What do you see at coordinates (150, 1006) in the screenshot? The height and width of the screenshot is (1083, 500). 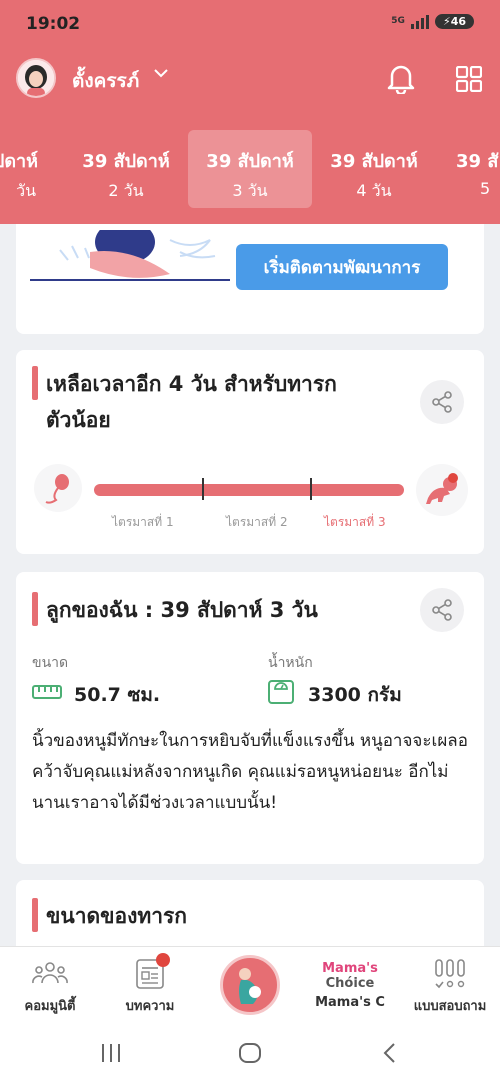 I see `nav-articles-label: บทความ` at bounding box center [150, 1006].